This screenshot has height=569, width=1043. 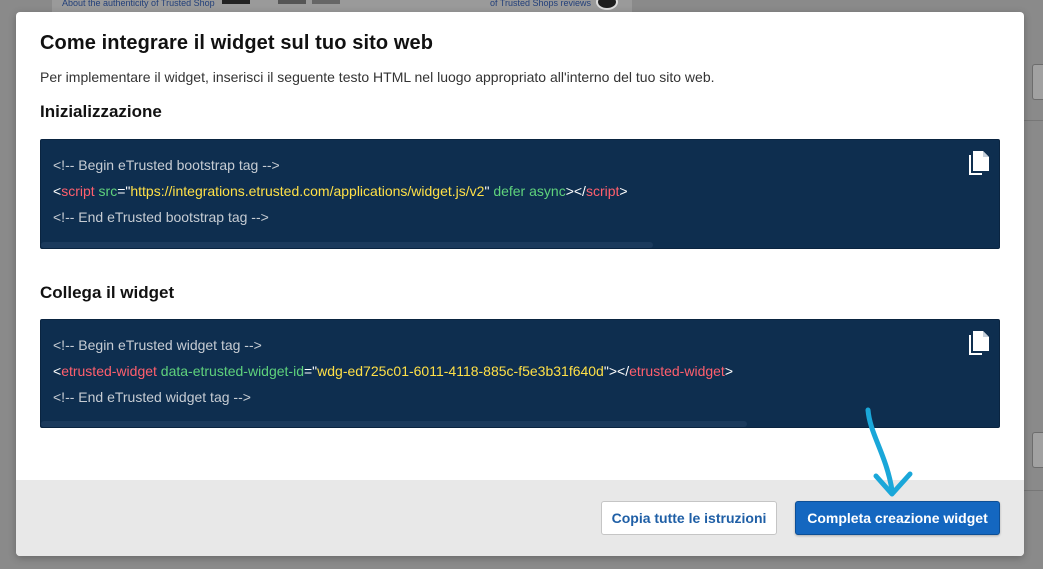 What do you see at coordinates (541, 4) in the screenshot?
I see `background-text-right: of Trusted Shops reviews` at bounding box center [541, 4].